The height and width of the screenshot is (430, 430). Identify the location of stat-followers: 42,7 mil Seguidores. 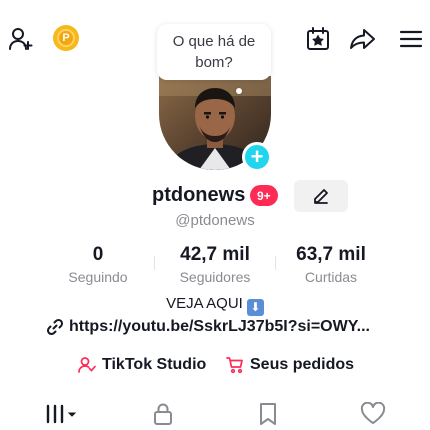
(215, 264).